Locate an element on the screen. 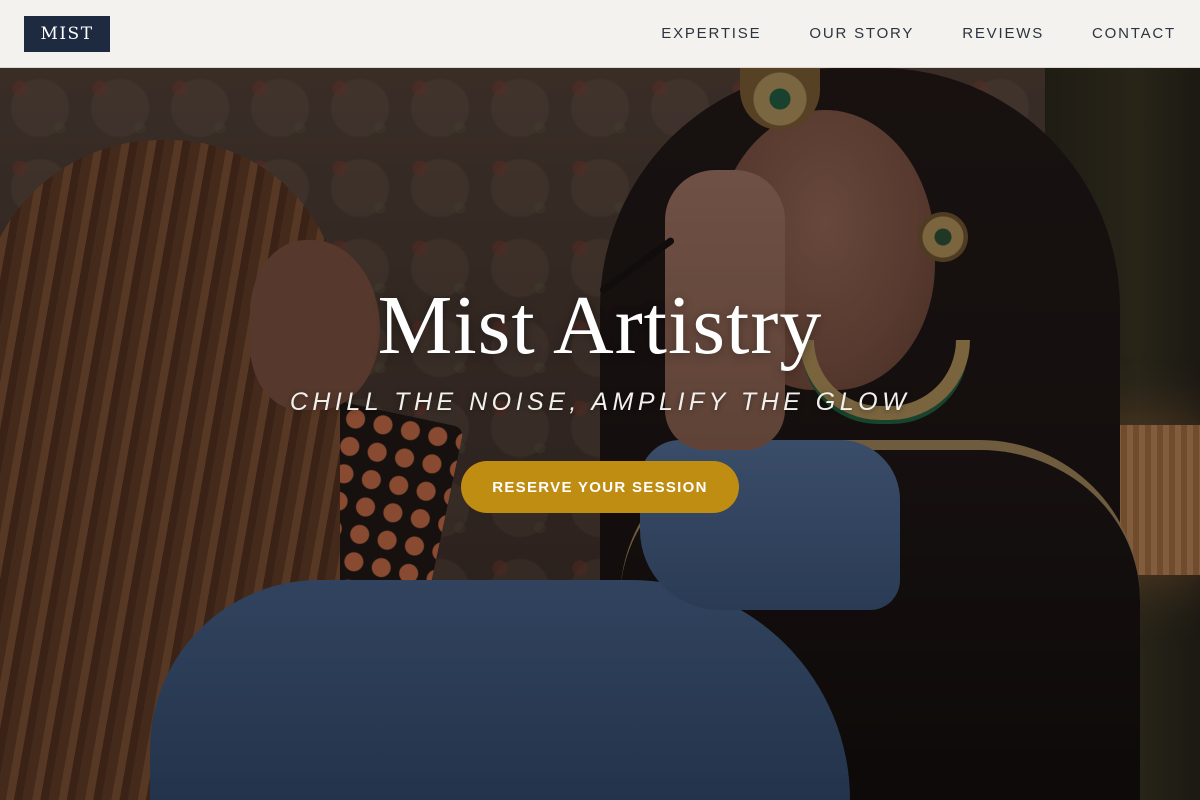 The width and height of the screenshot is (1200, 800). main-nav: EXPERTISE OUR STORY REVIEWS CONTACT is located at coordinates (918, 34).